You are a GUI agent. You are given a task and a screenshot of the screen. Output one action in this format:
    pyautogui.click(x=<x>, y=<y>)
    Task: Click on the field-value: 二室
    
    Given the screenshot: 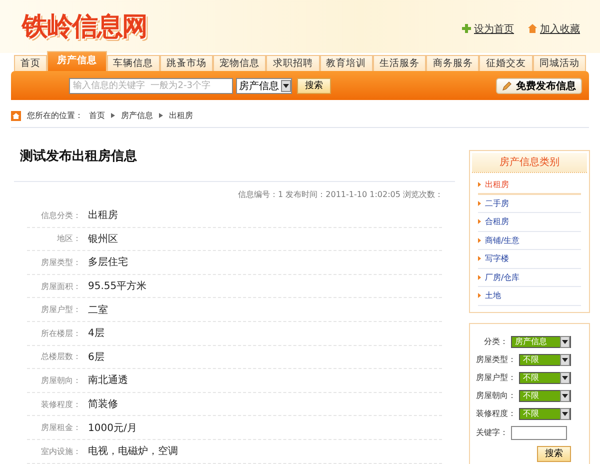 What is the action you would take?
    pyautogui.click(x=98, y=310)
    